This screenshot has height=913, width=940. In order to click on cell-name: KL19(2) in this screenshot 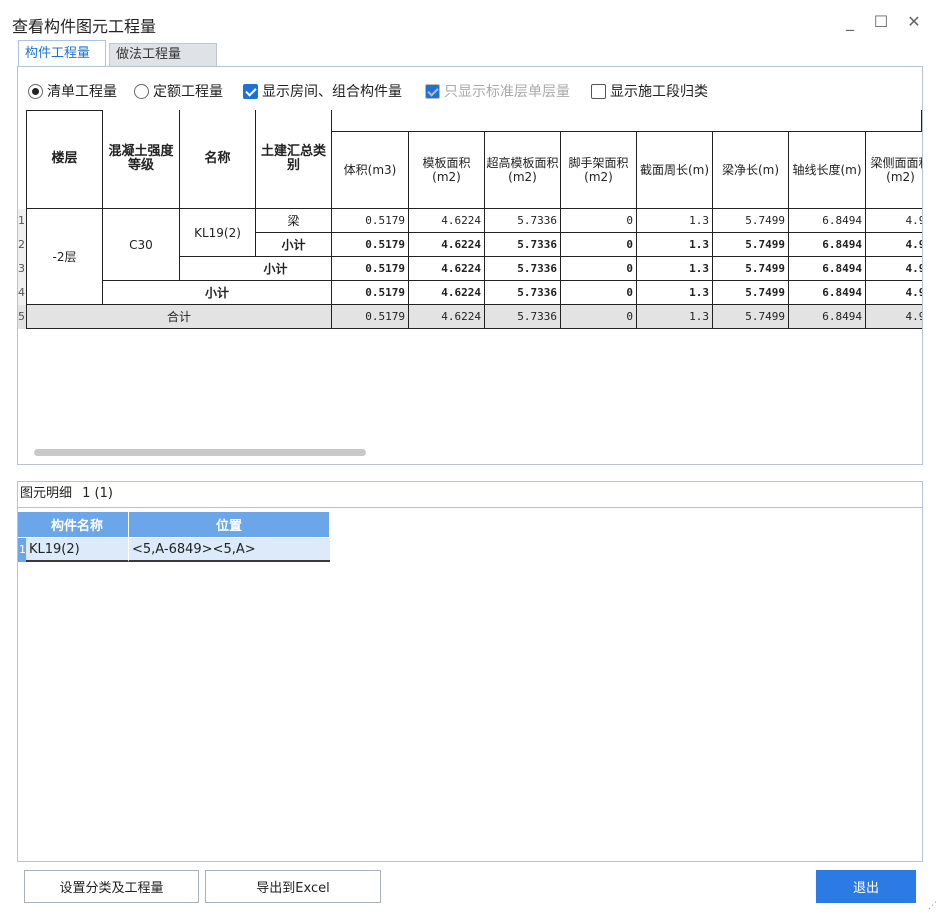, I will do `click(218, 233)`.